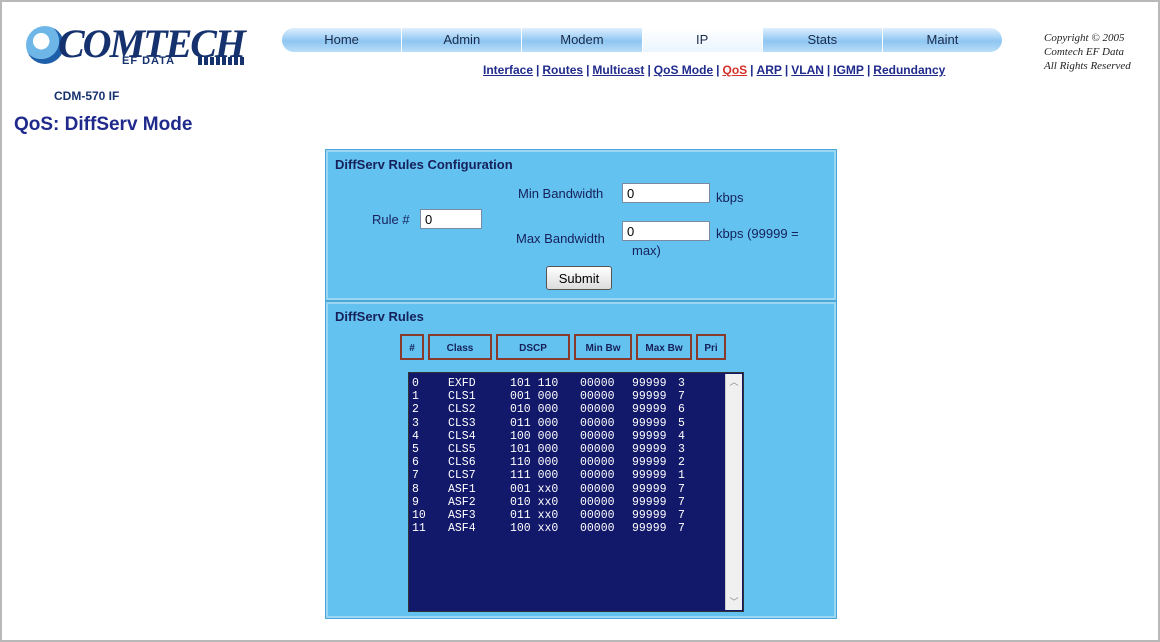  I want to click on scroll-down-icon: ﹀, so click(734, 602).